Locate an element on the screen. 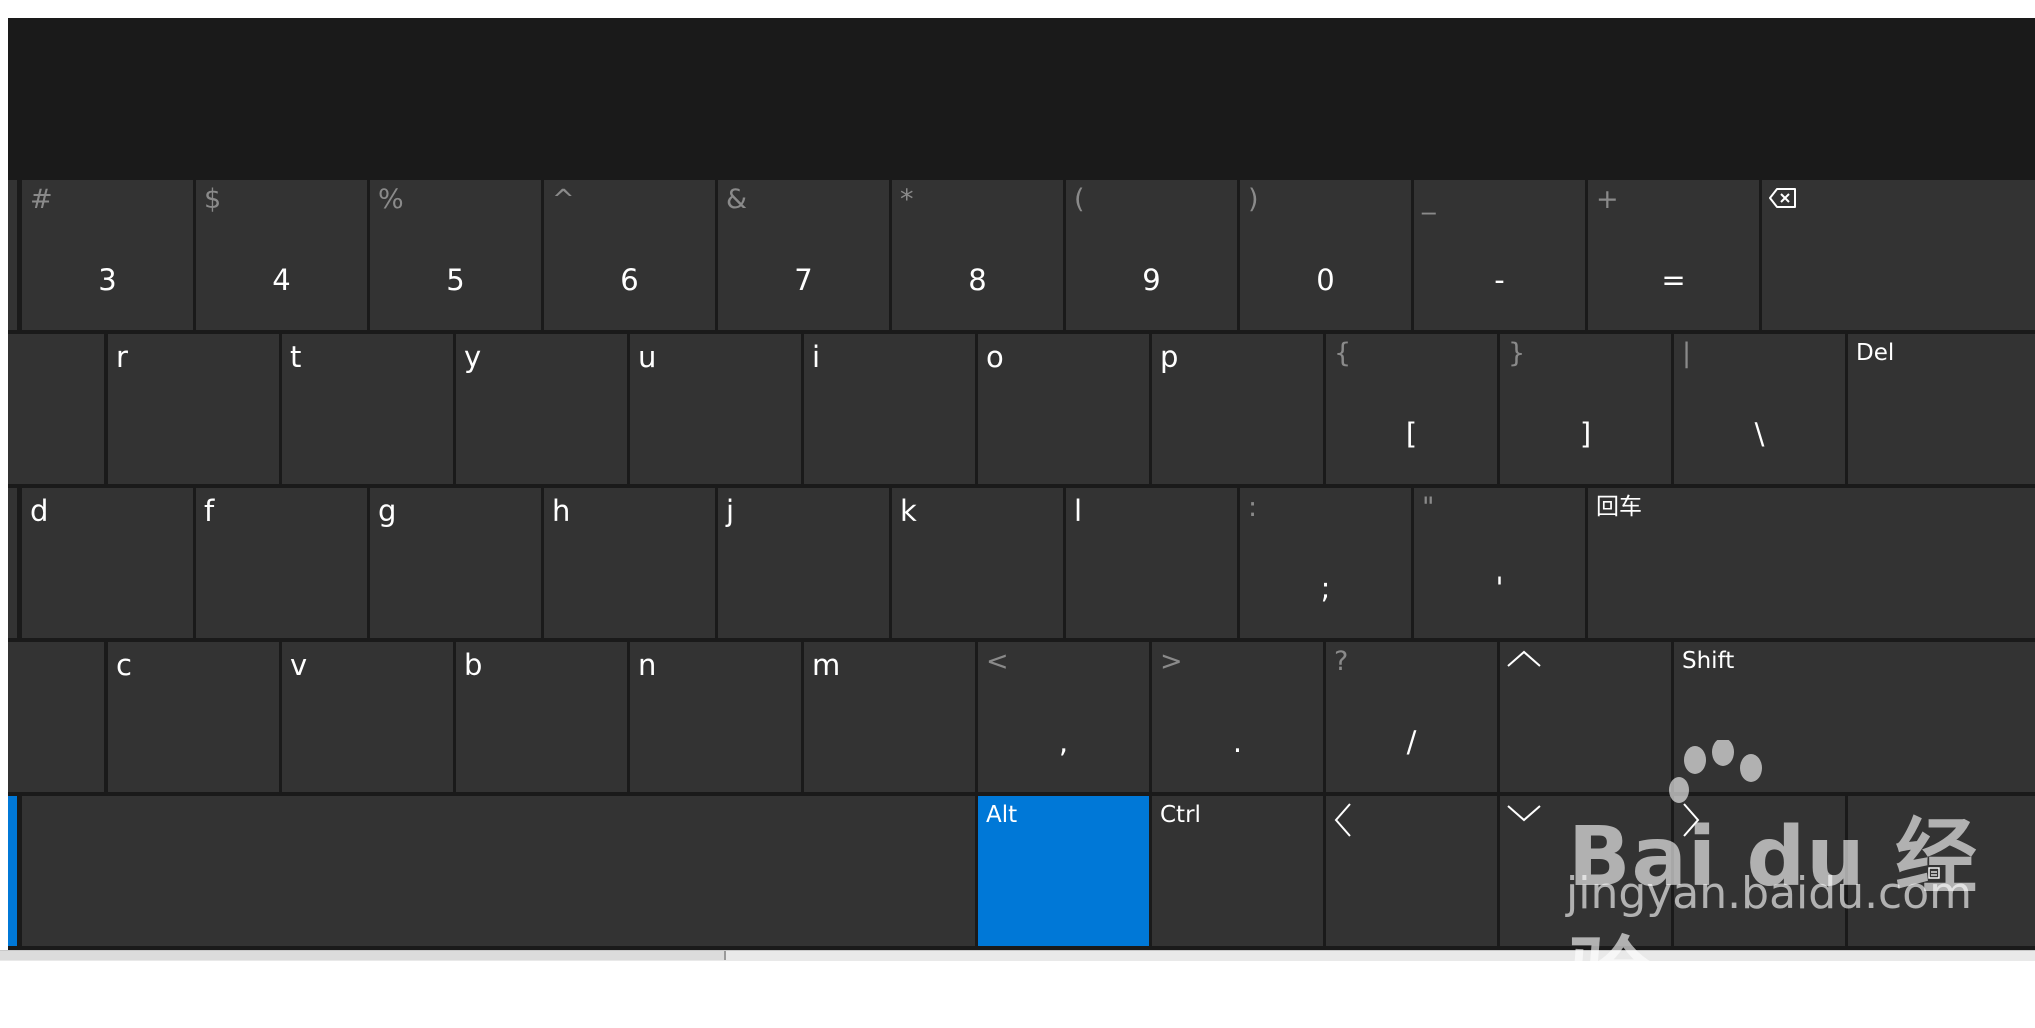 Image resolution: width=2035 pixels, height=1028 pixels. key-j: j is located at coordinates (803, 563).